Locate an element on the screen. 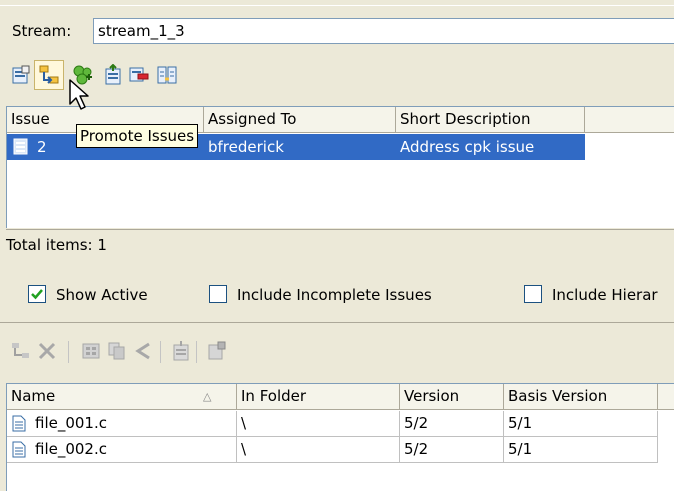 The height and width of the screenshot is (491, 674). file-name: file_002.c is located at coordinates (71, 449).